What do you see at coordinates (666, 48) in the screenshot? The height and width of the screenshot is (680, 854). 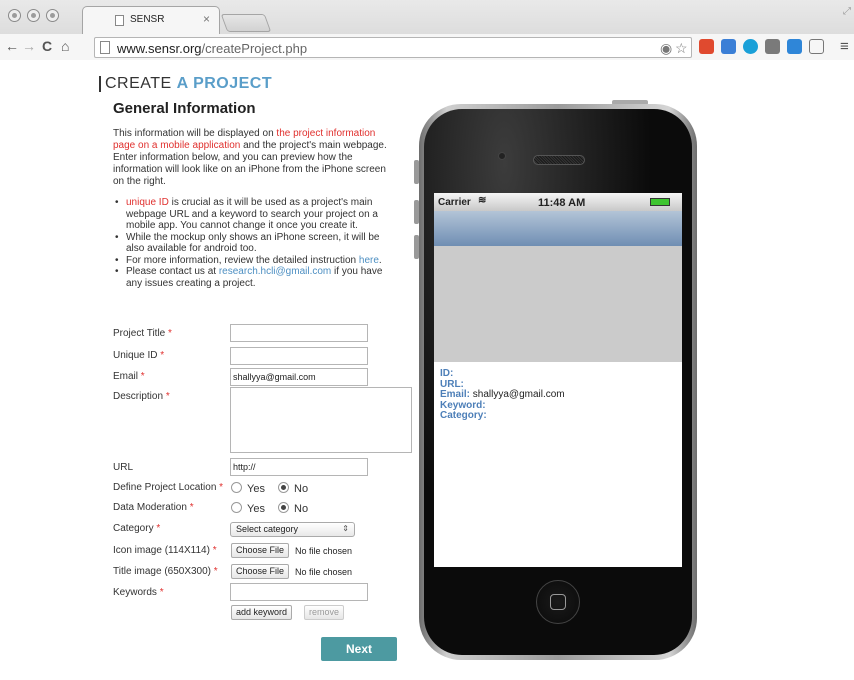 I see `location-icon: ◉` at bounding box center [666, 48].